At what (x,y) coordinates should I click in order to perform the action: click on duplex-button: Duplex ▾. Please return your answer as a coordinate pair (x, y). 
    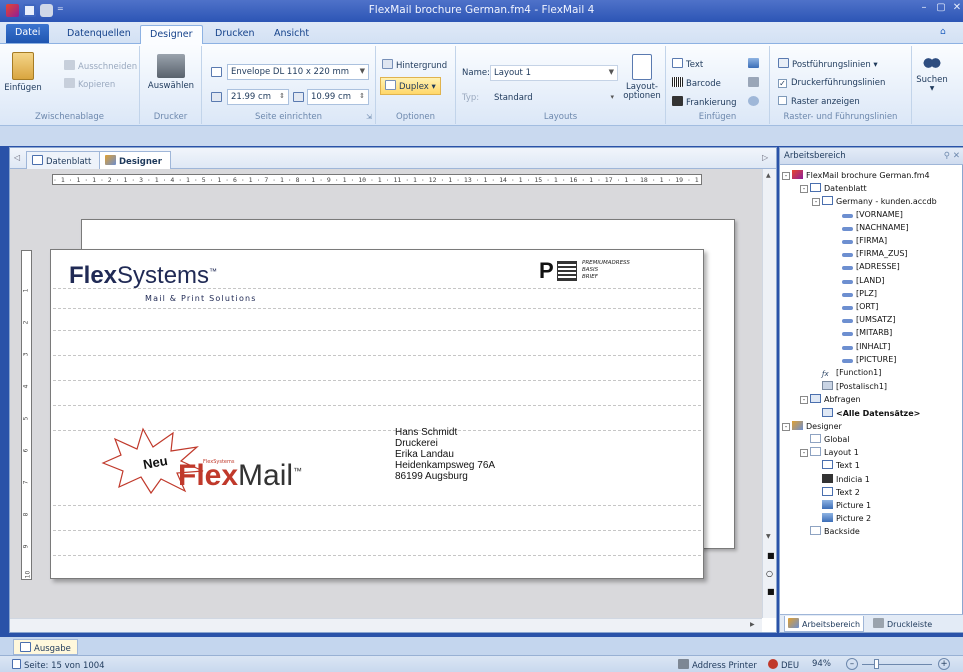
    Looking at the image, I should click on (410, 86).